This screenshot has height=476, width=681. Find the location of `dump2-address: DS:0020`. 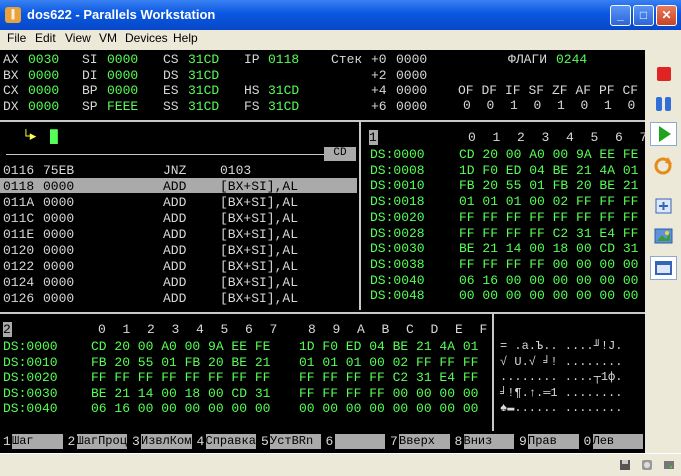

dump2-address: DS:0020 is located at coordinates (30, 377).